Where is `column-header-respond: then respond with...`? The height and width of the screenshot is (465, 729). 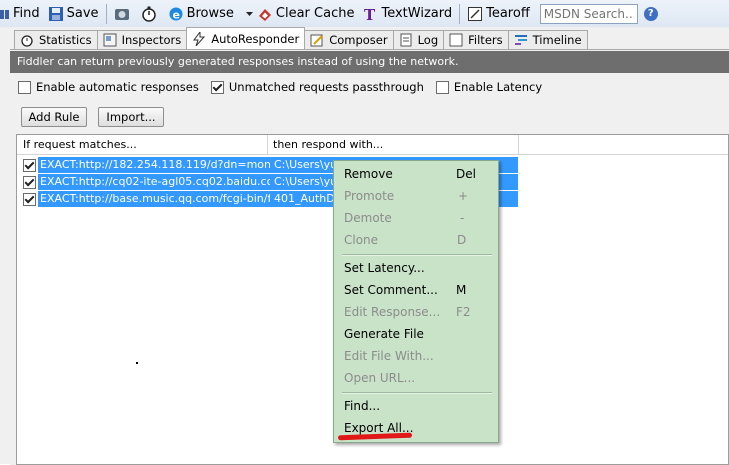 column-header-respond: then respond with... is located at coordinates (328, 144).